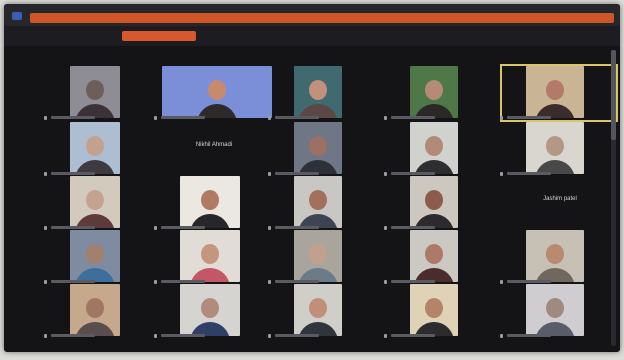  Describe the element at coordinates (613, 198) in the screenshot. I see `grid-scrollbar` at that location.